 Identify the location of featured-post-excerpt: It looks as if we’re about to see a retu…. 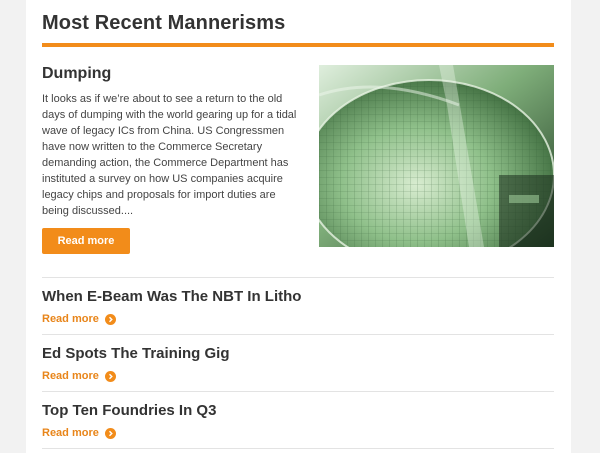
(169, 155).